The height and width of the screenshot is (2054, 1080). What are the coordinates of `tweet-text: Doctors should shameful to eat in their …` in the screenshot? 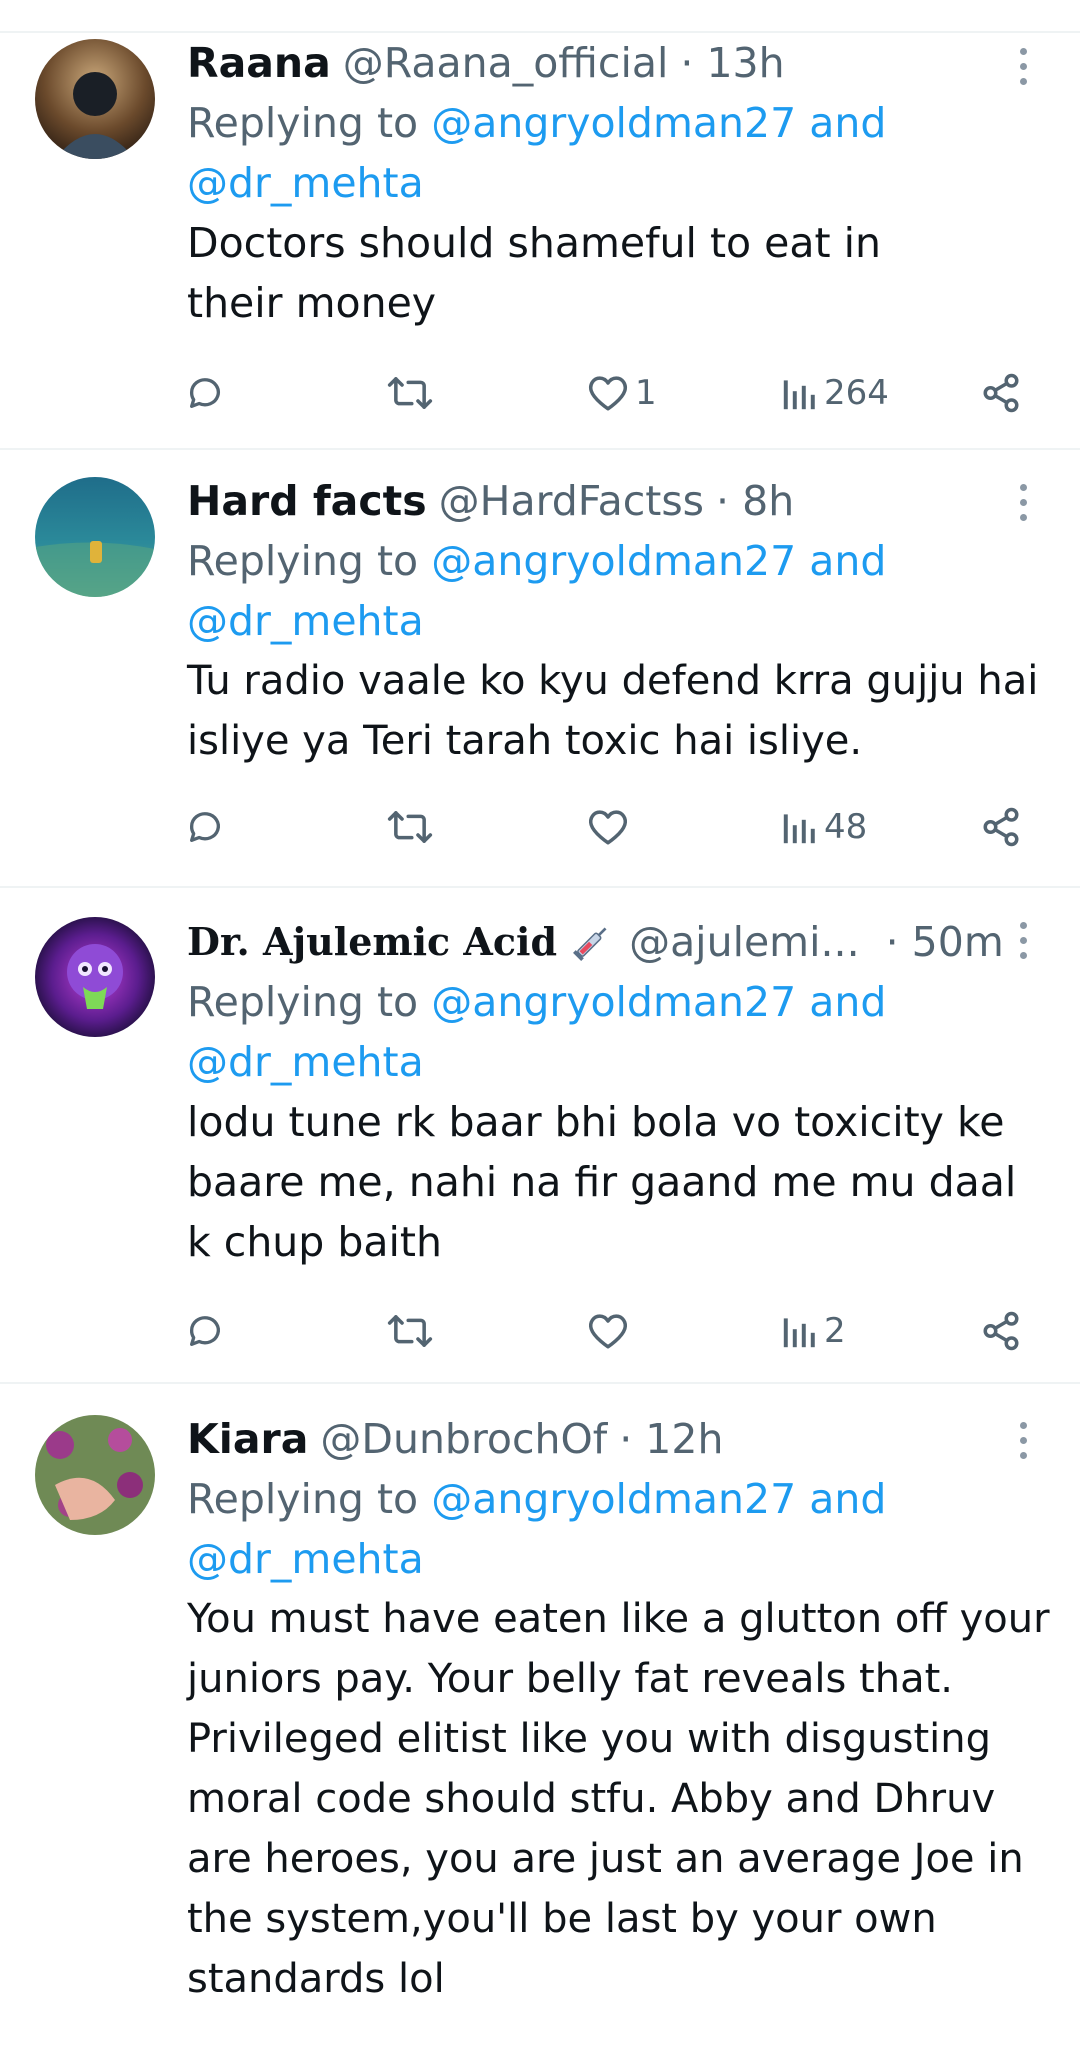 It's located at (534, 273).